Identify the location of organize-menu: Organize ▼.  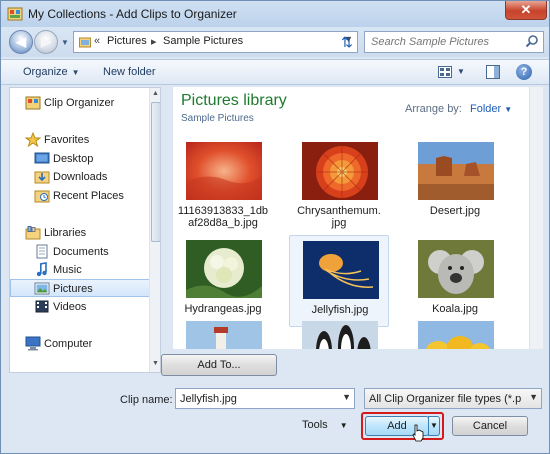
(51, 72).